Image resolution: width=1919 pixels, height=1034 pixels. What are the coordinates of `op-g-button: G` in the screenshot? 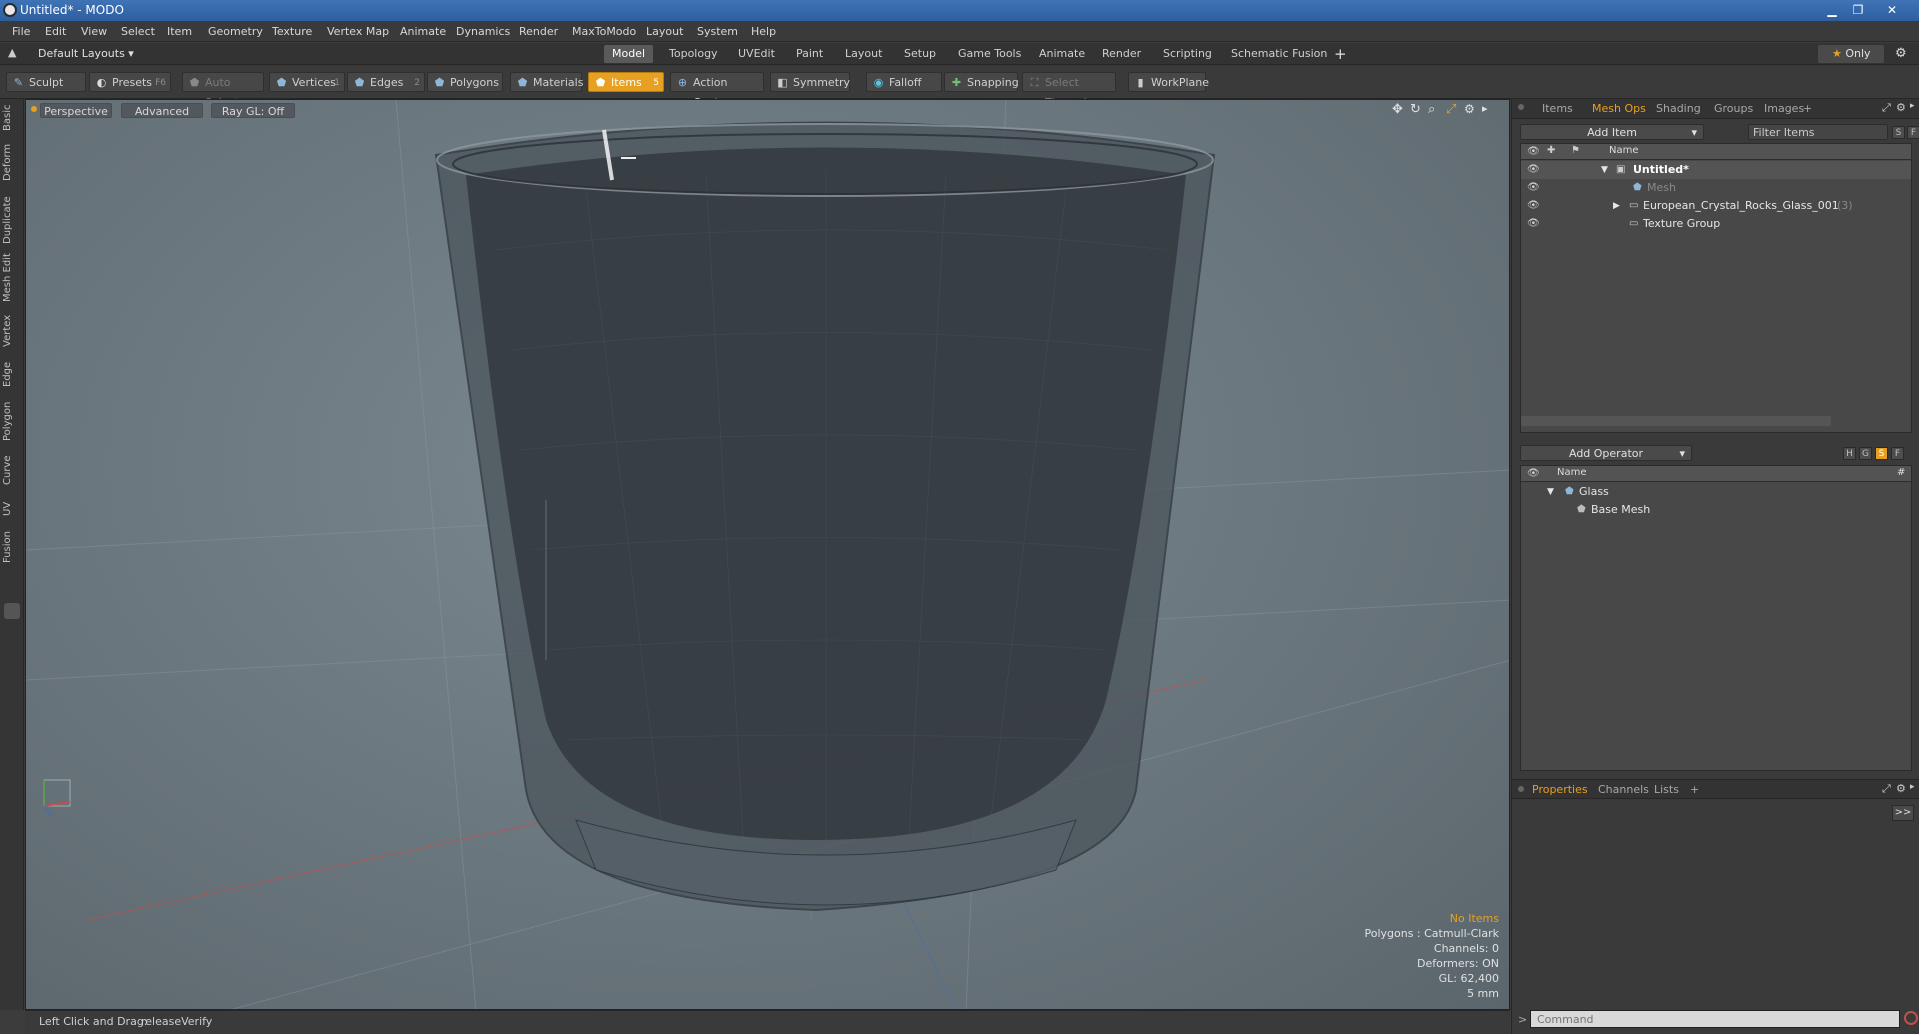 It's located at (1865, 453).